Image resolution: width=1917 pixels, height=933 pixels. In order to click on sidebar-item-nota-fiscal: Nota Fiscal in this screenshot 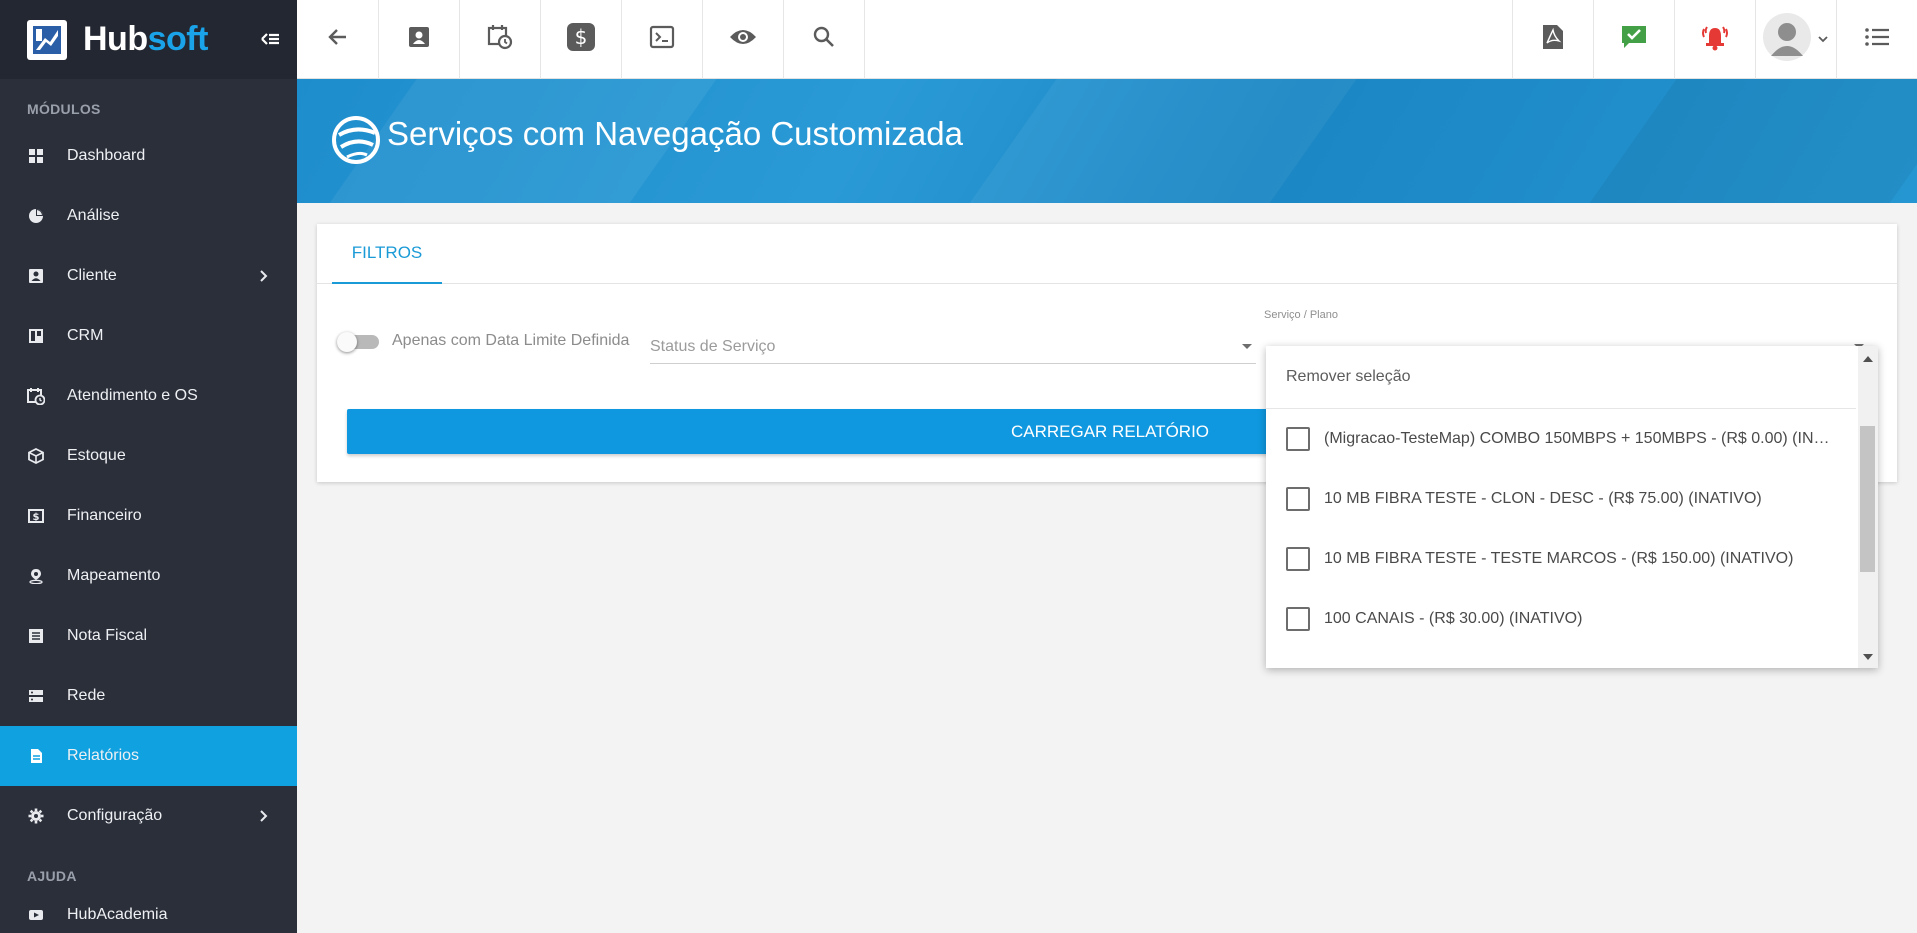, I will do `click(148, 636)`.